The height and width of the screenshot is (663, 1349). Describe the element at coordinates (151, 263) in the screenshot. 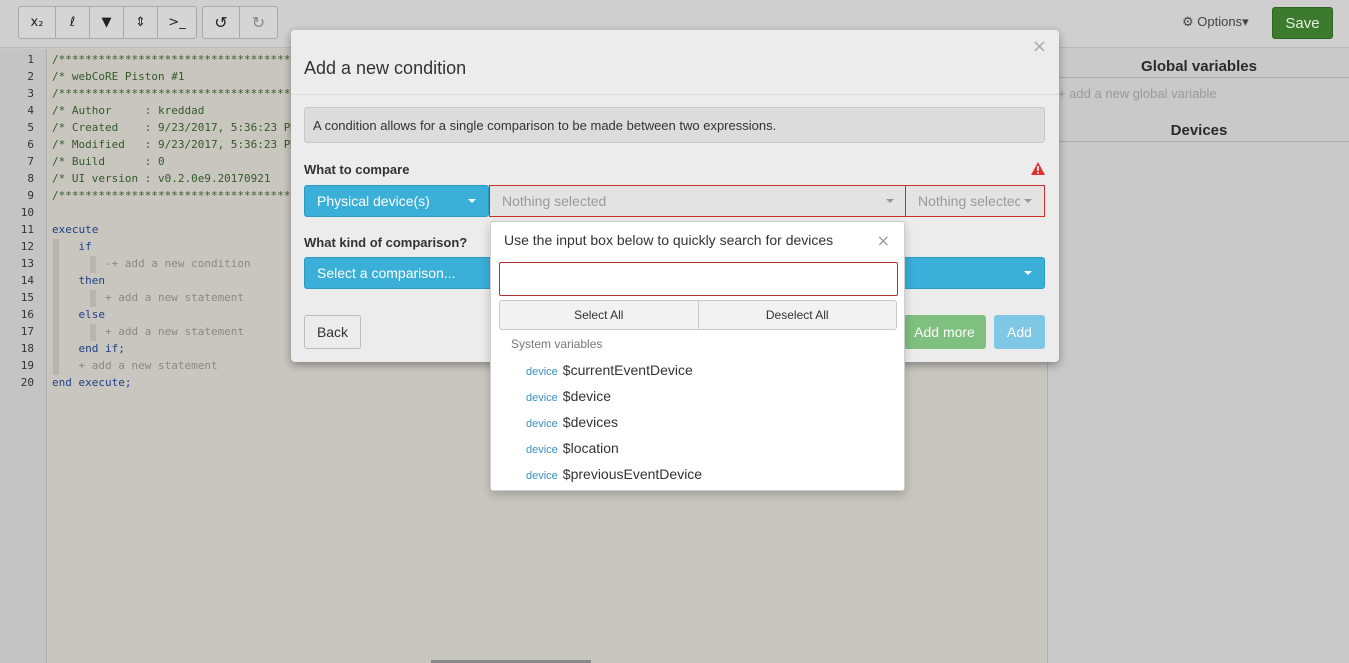

I see `code-line: -+ add a new condition` at that location.